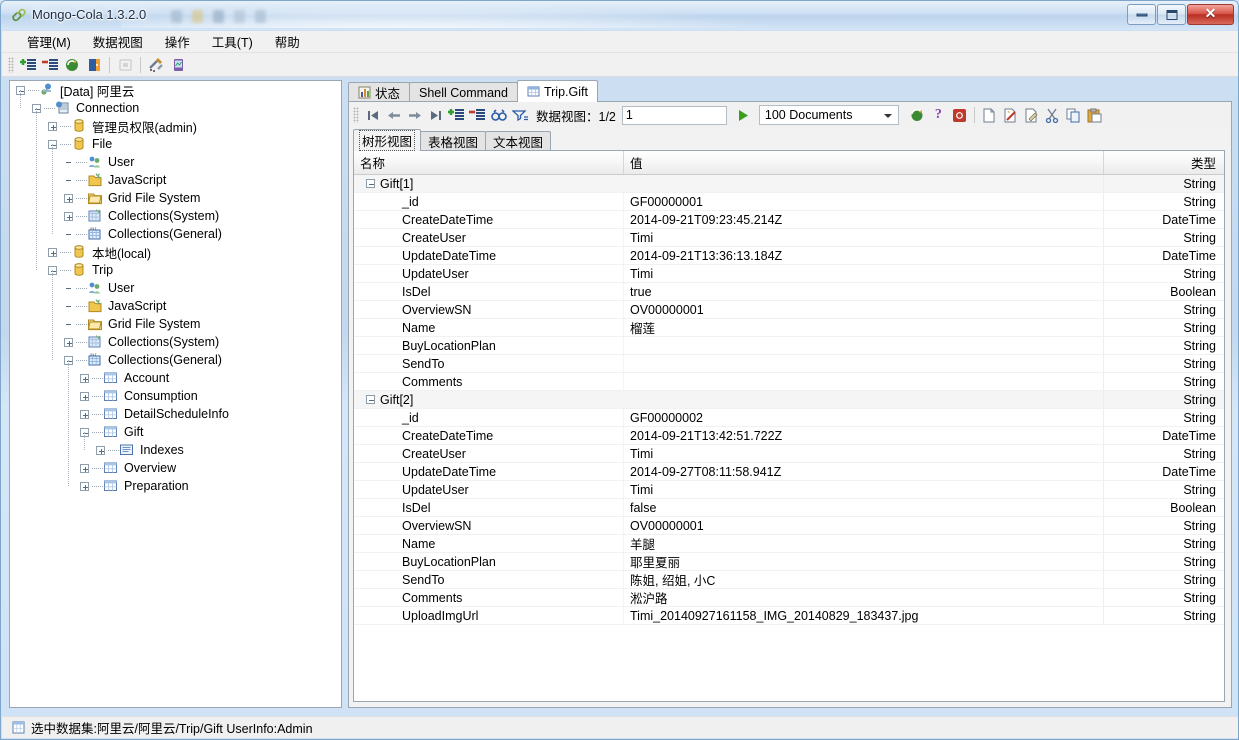  I want to click on grid-row: Name 榴莲 String, so click(789, 328).